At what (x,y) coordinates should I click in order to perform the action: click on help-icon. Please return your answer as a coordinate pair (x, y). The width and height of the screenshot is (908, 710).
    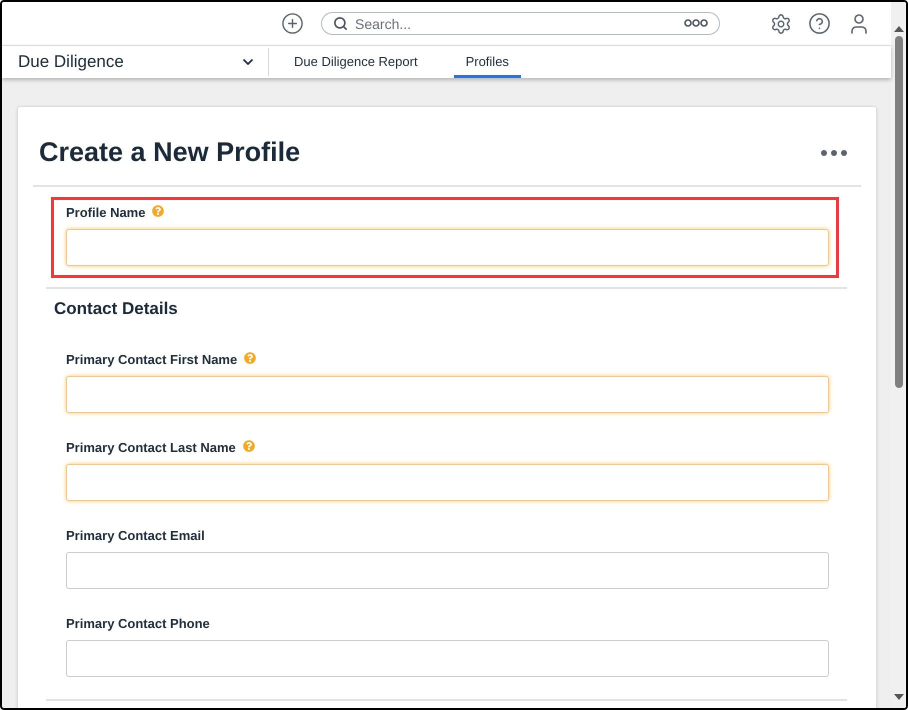
    Looking at the image, I should click on (819, 23).